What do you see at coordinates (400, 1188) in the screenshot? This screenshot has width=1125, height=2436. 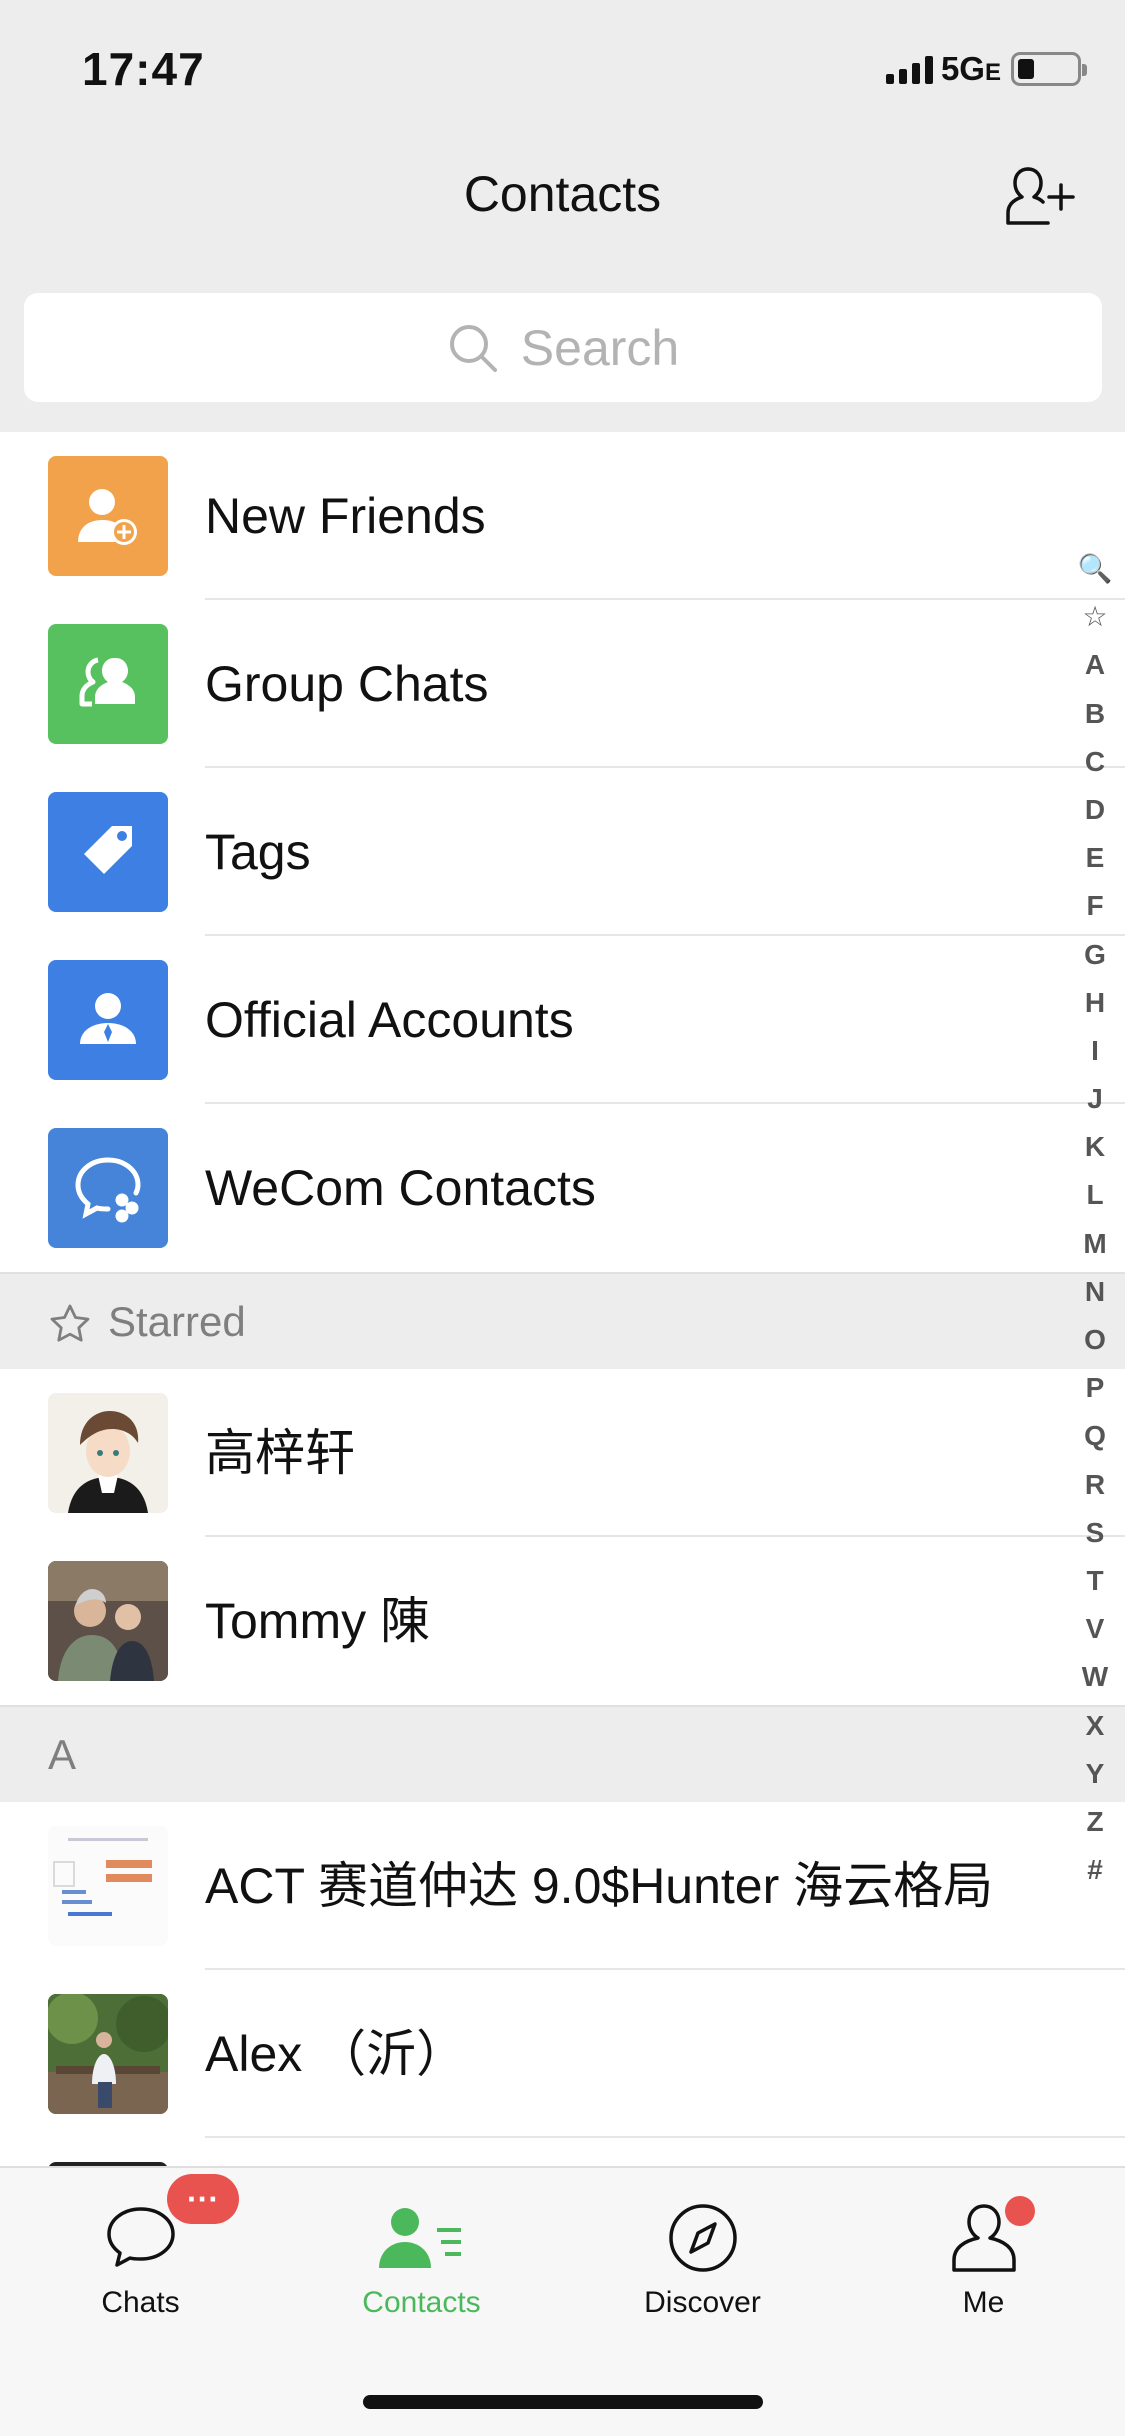 I see `menu-item-label: WeCom Contacts` at bounding box center [400, 1188].